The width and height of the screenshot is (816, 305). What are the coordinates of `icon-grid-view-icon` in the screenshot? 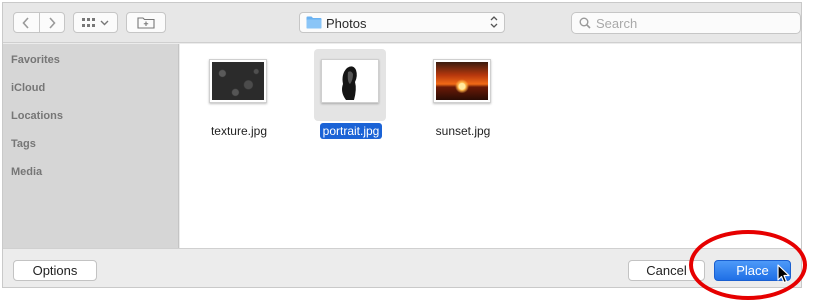 It's located at (88, 22).